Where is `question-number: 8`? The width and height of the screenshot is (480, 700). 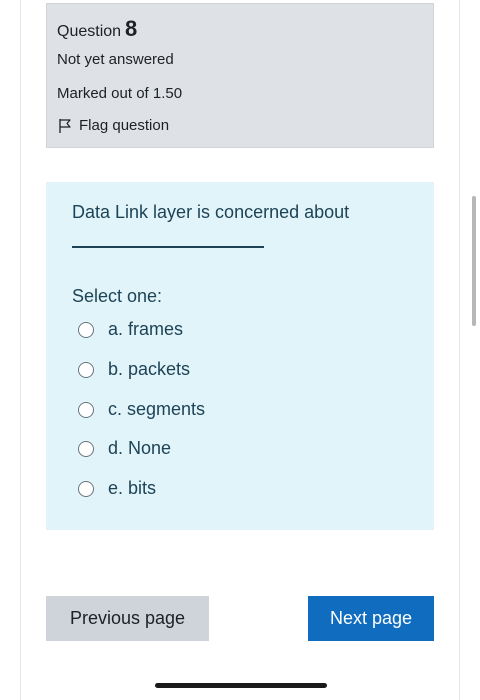 question-number: 8 is located at coordinates (131, 28).